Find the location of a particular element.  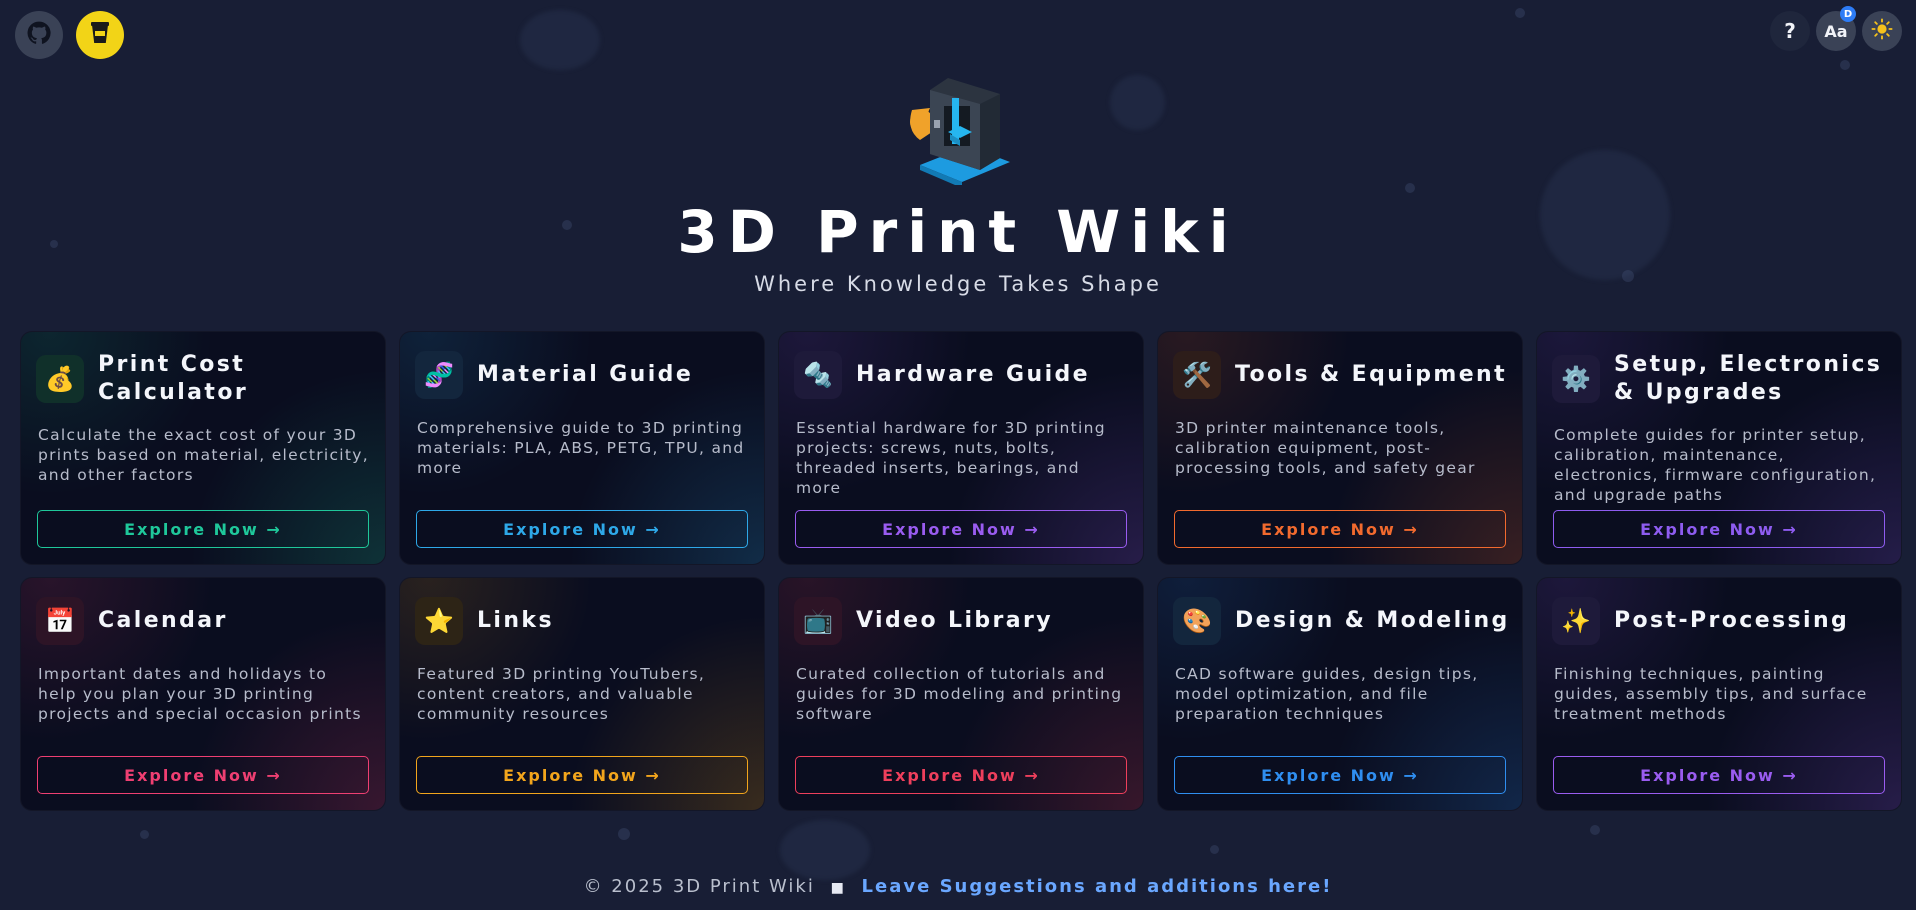

card-header: 🛠️ Tools & Equipment is located at coordinates (1341, 375).